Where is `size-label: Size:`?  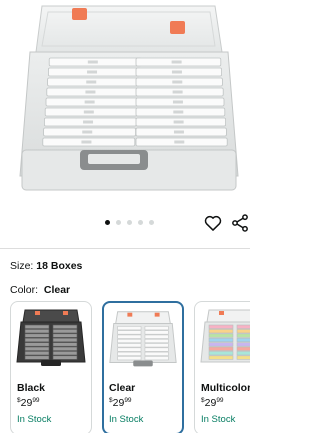 size-label: Size: is located at coordinates (22, 266).